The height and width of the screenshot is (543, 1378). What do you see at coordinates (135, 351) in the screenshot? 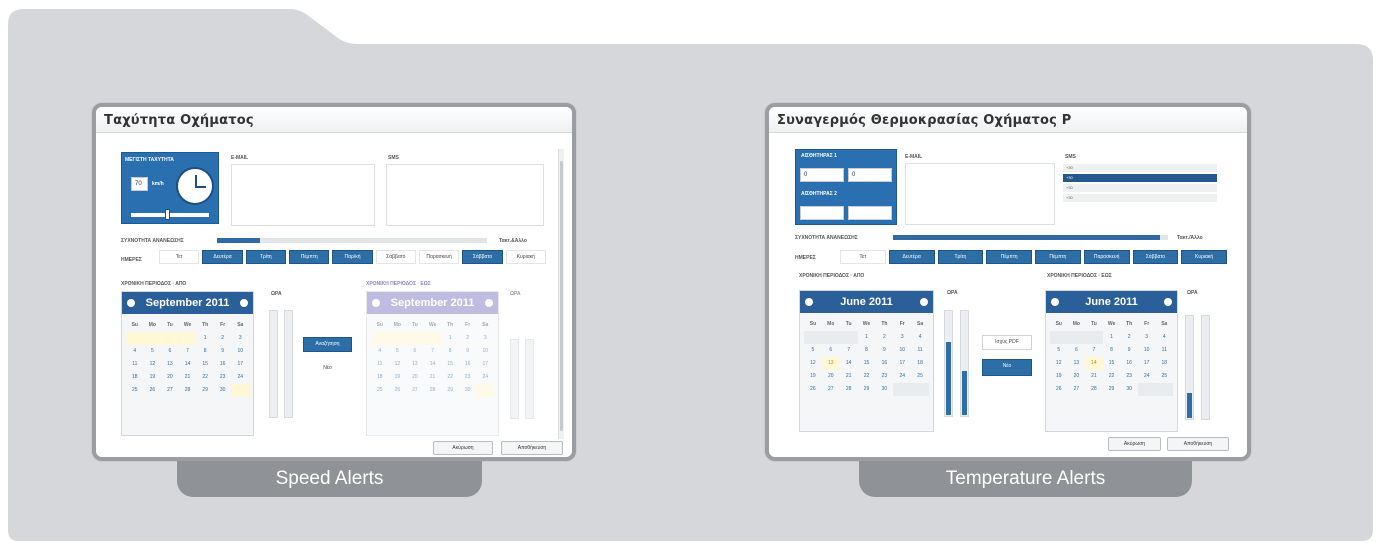
I see `calendar-day: 4` at bounding box center [135, 351].